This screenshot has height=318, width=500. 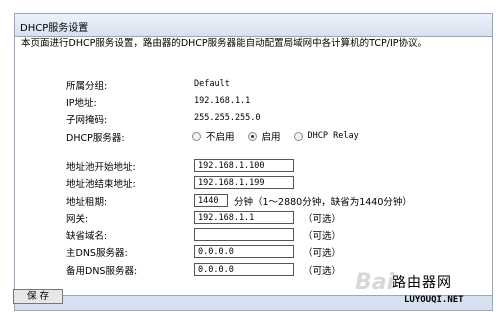 I want to click on pool-end-label: 地址池结束地址:, so click(x=101, y=184).